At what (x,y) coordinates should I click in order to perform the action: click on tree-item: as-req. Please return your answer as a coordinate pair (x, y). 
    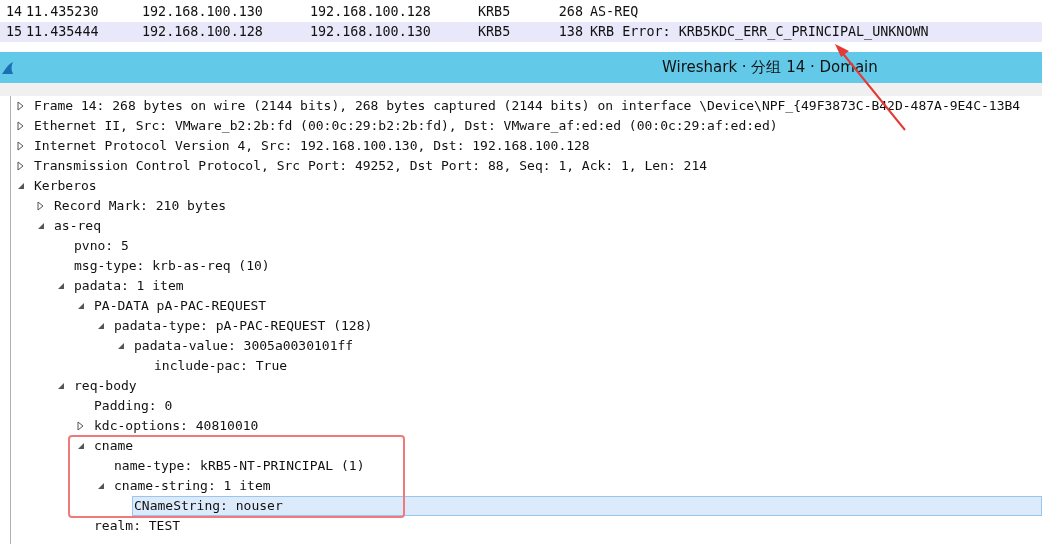
    Looking at the image, I should click on (77, 226).